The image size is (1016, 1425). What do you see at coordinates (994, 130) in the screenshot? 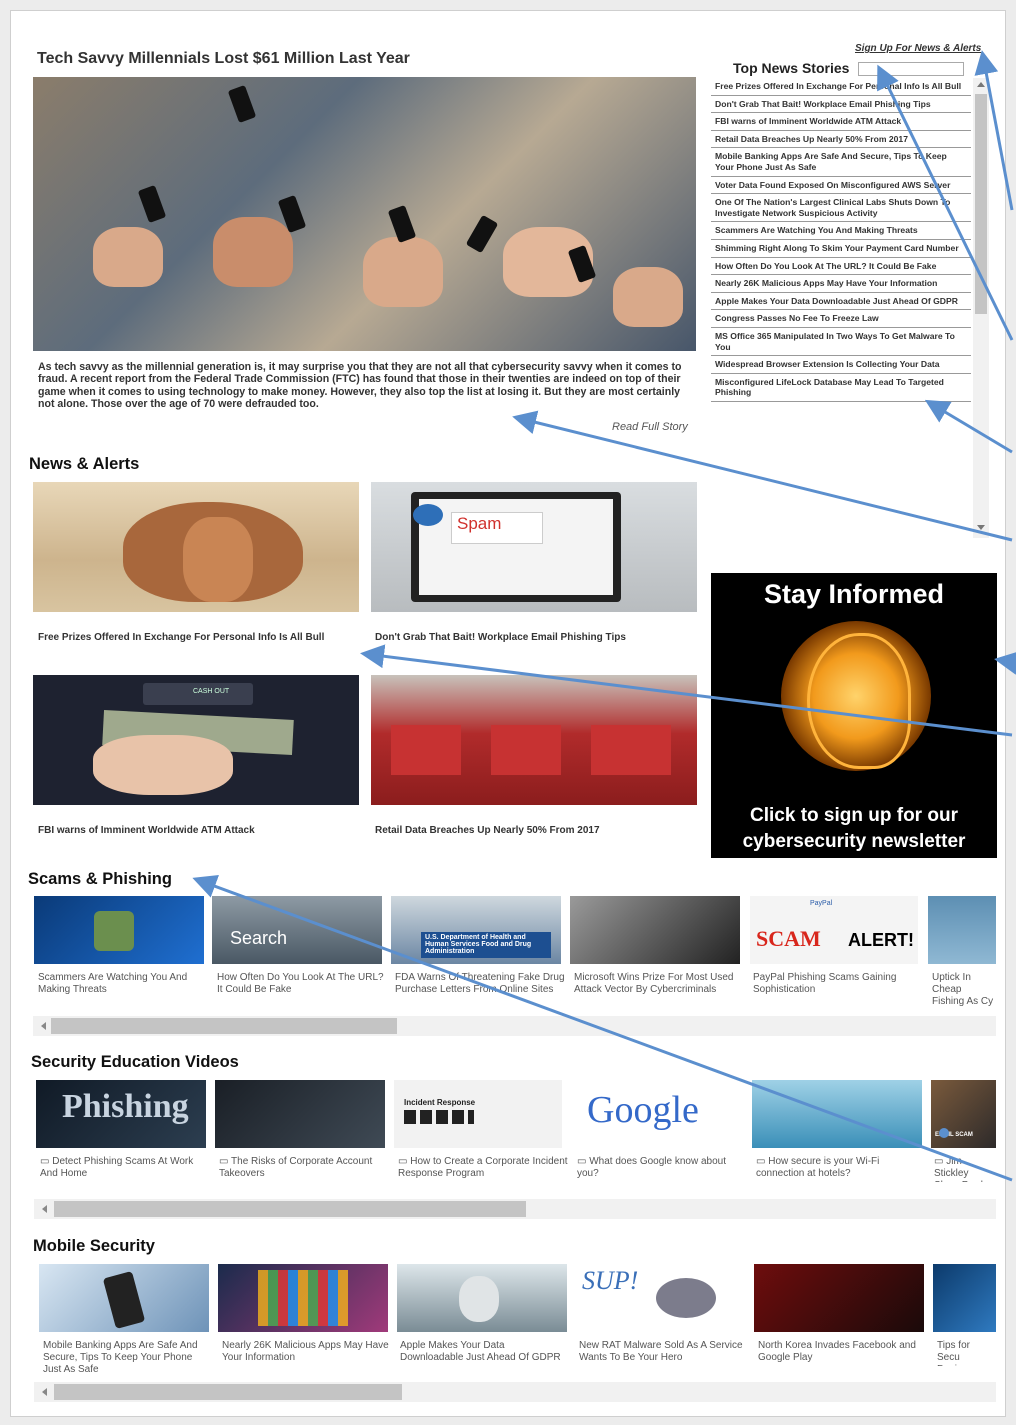
I see `arrow-to-signup` at bounding box center [994, 130].